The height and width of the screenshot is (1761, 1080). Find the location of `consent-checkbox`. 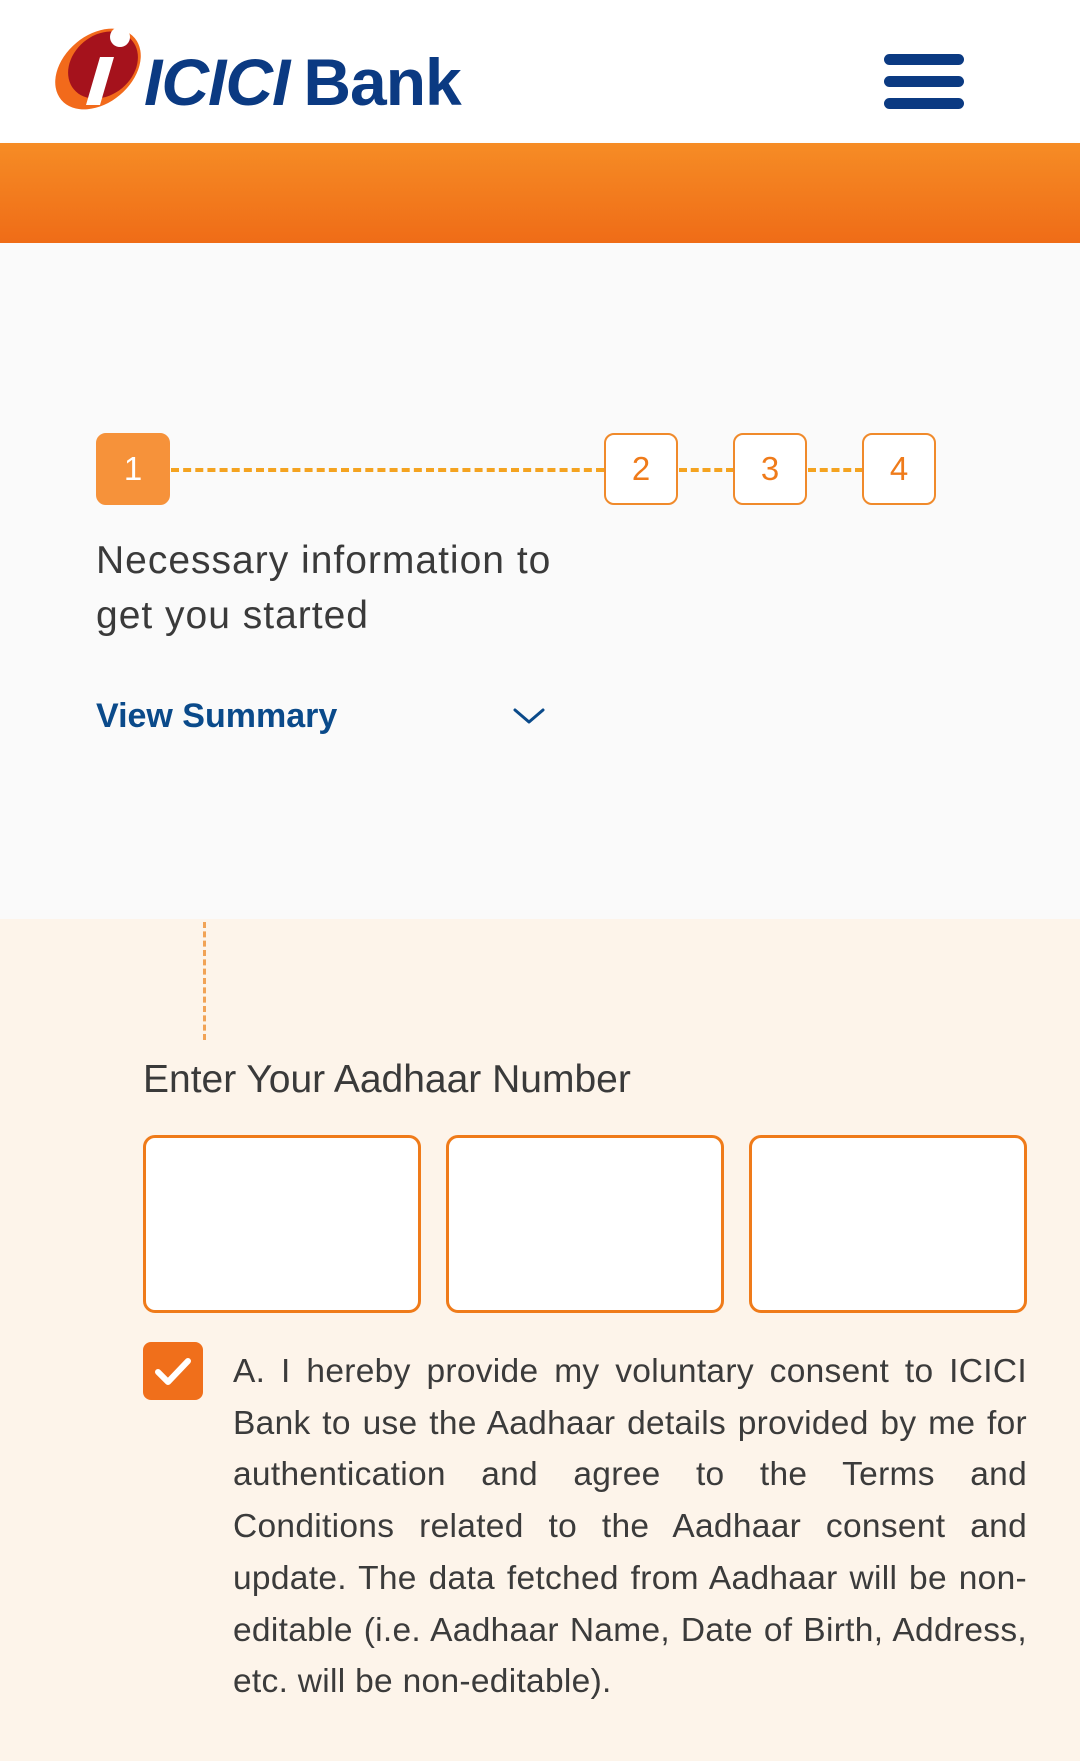

consent-checkbox is located at coordinates (173, 1371).